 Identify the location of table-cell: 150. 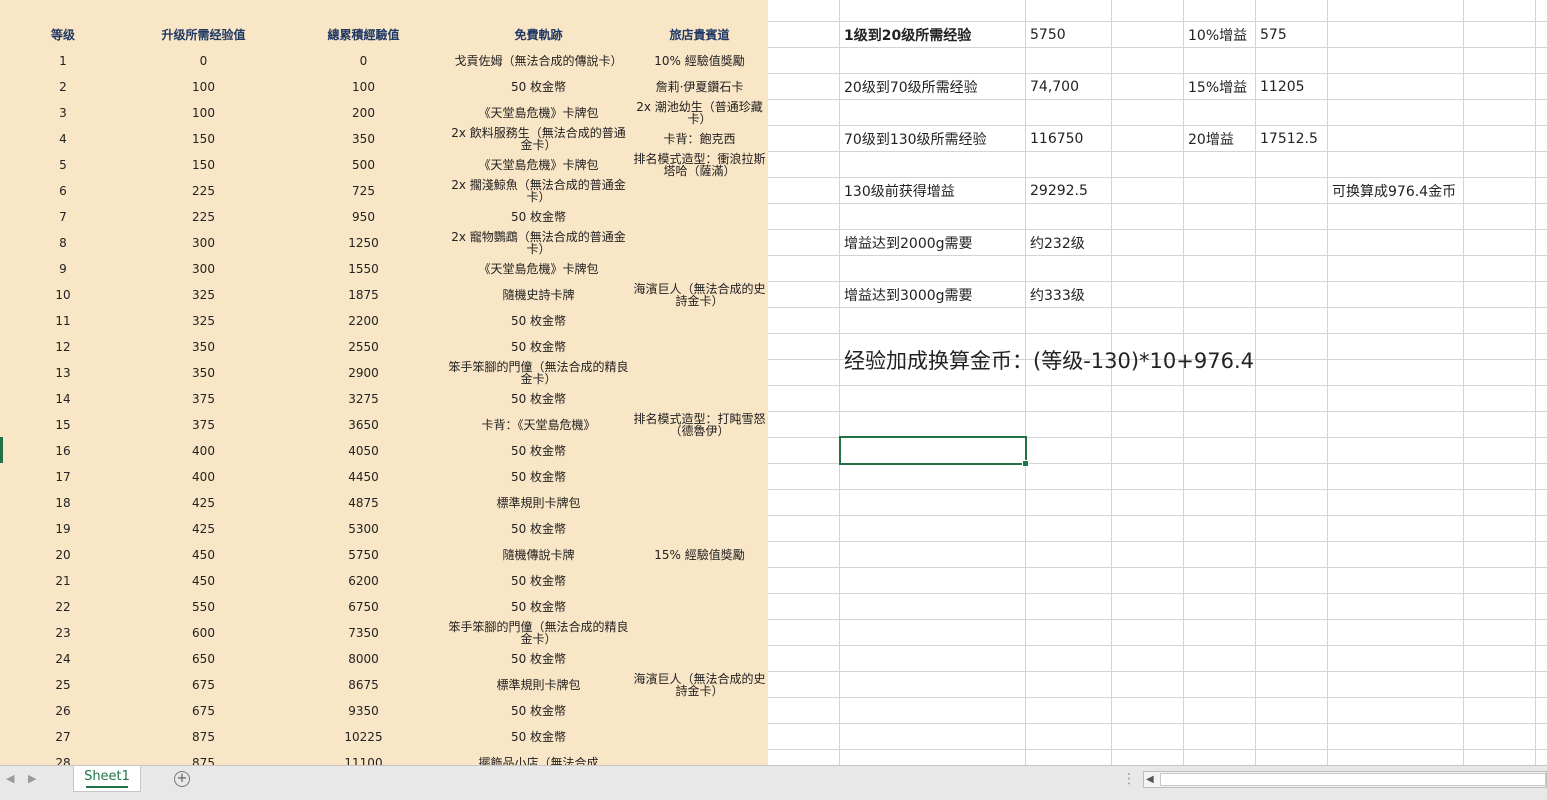
(203, 139).